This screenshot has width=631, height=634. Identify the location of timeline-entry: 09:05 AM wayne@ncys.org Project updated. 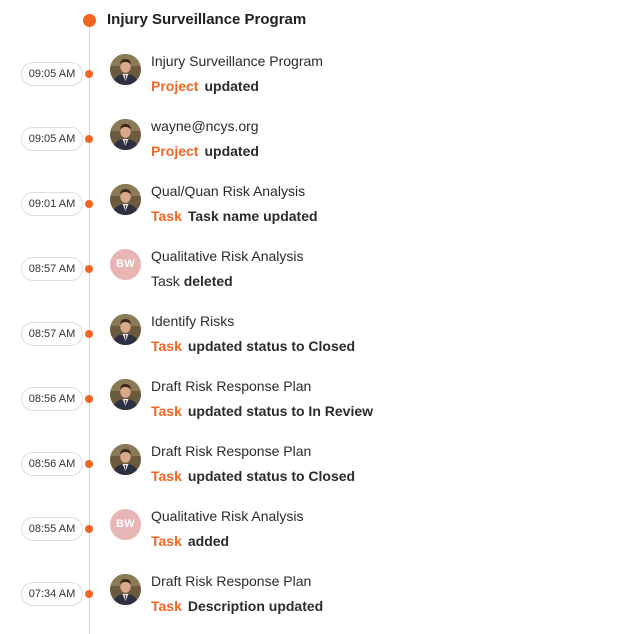
(315, 148).